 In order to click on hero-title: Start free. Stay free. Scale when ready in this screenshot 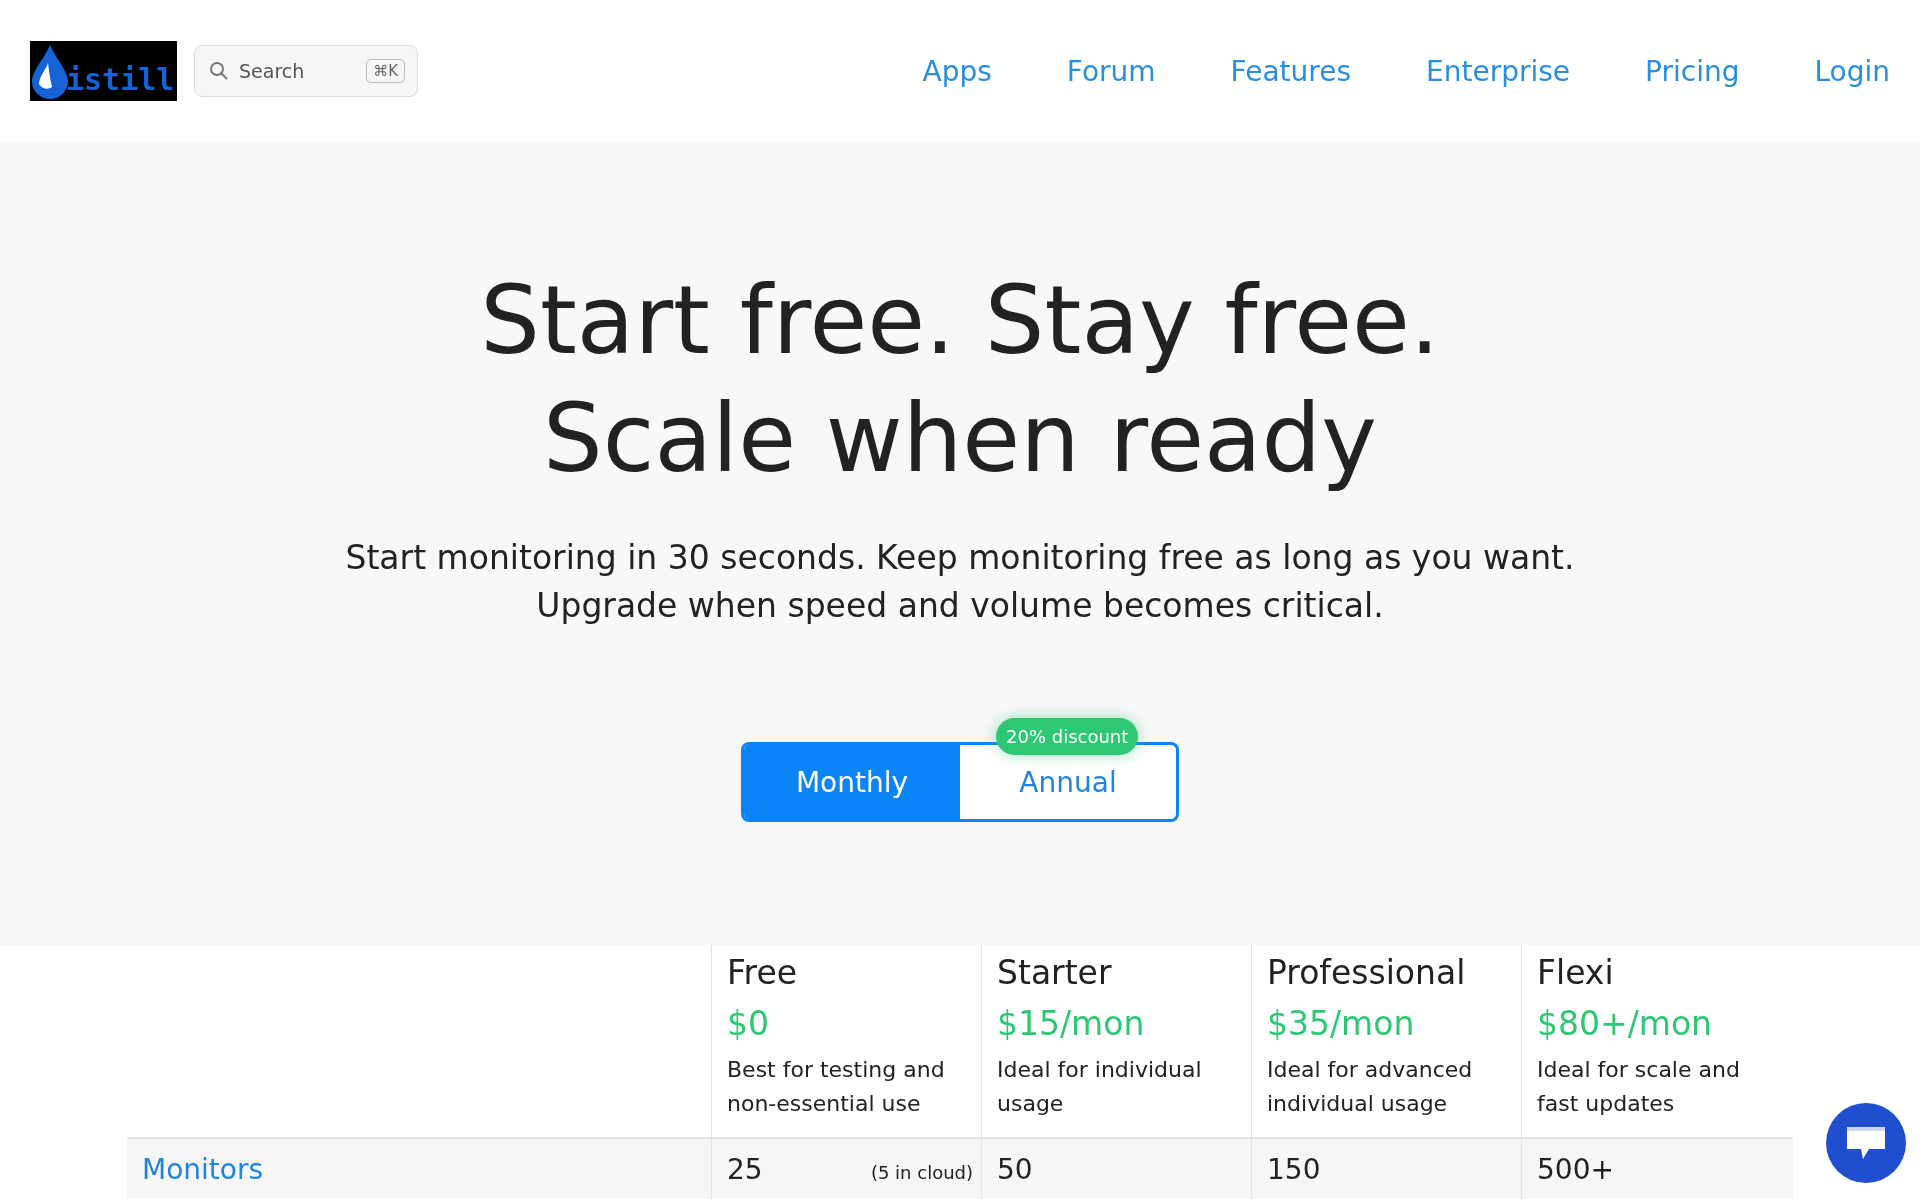, I will do `click(960, 380)`.